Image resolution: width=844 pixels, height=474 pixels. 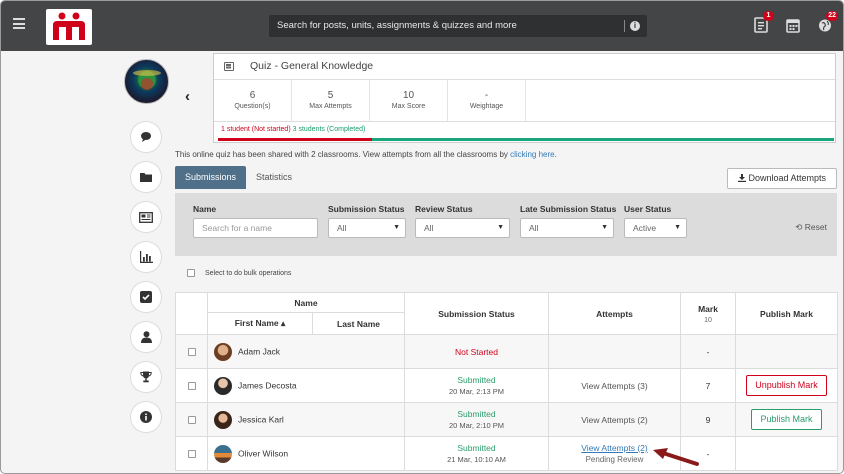 I want to click on annotation-arrow, so click(x=676, y=457).